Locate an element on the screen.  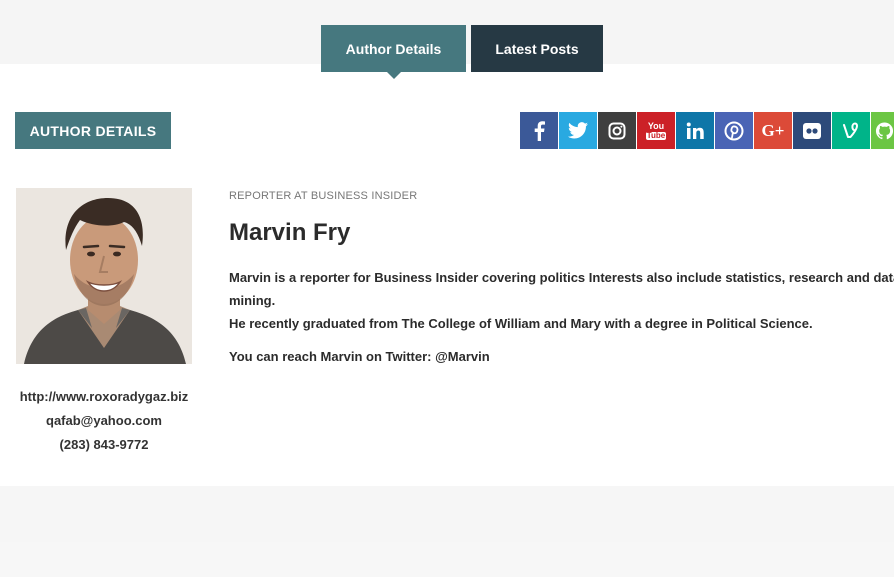
author-reach: You can reach Marvin on Twitter: @Marvin is located at coordinates (359, 356).